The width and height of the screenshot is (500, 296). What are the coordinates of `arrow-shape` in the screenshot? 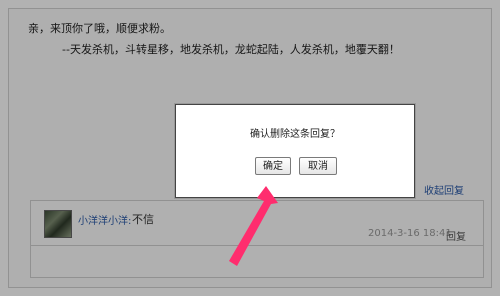 It's located at (253, 226).